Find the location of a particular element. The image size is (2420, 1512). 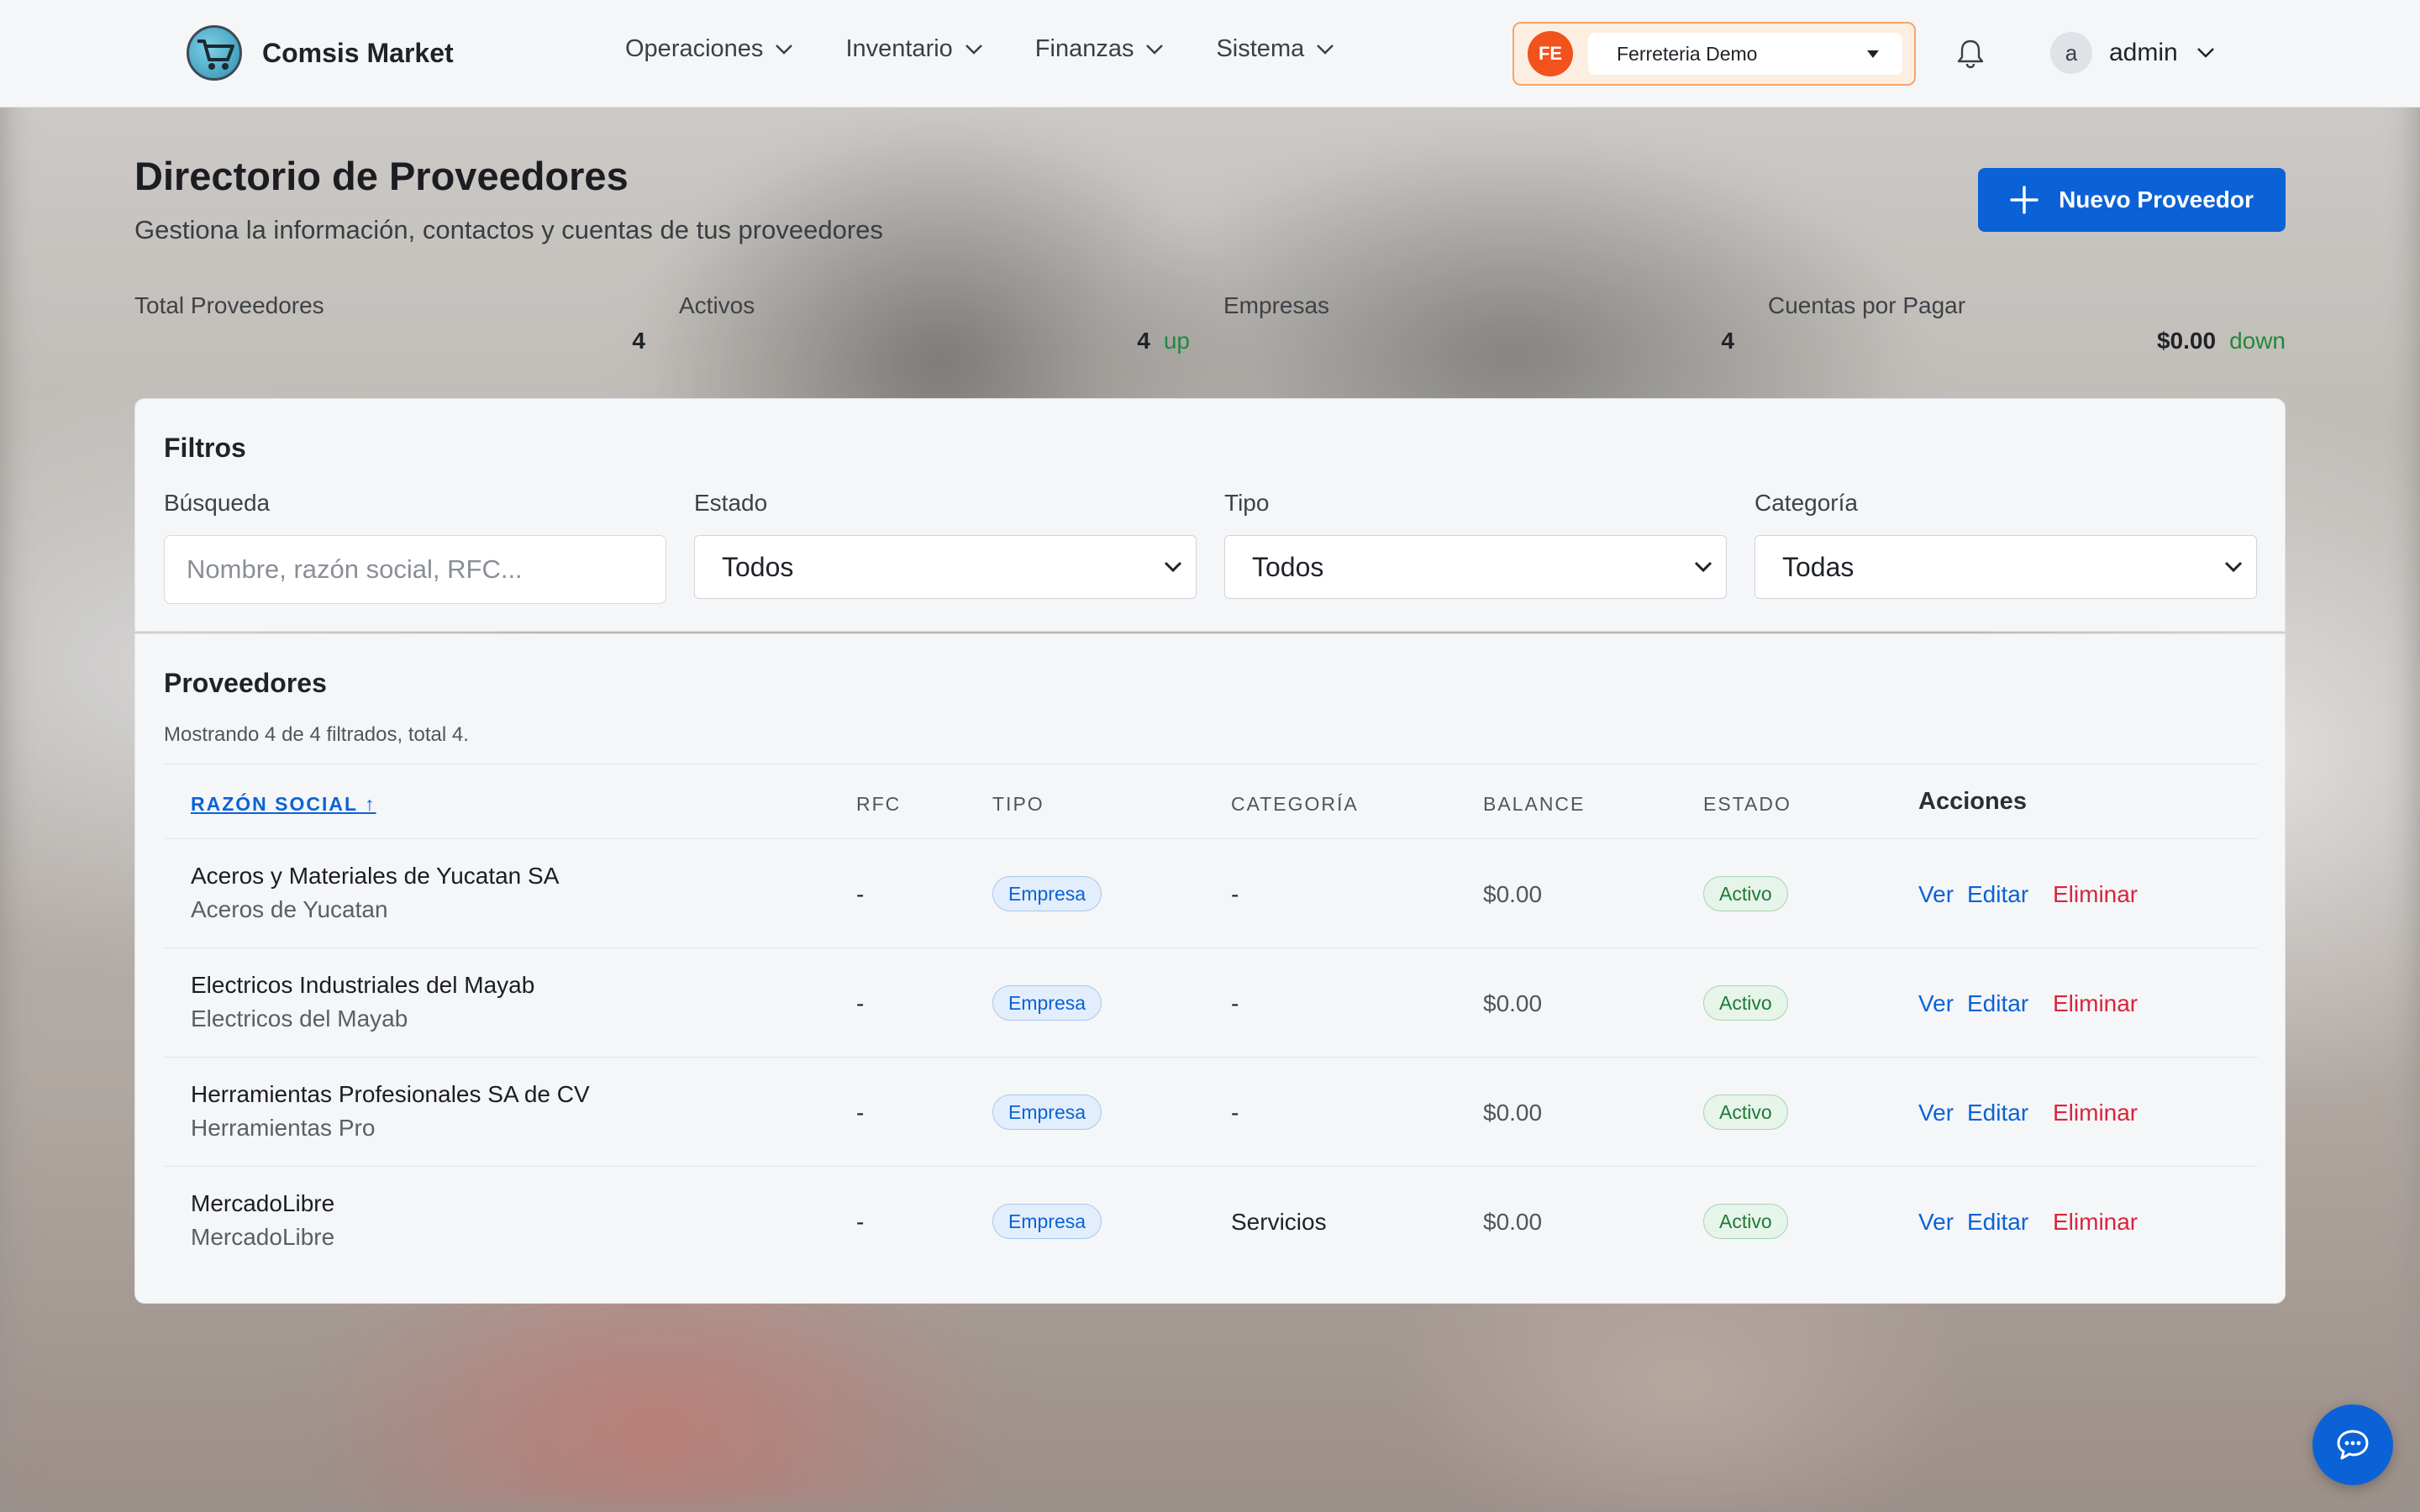

chat-button is located at coordinates (2352, 1444).